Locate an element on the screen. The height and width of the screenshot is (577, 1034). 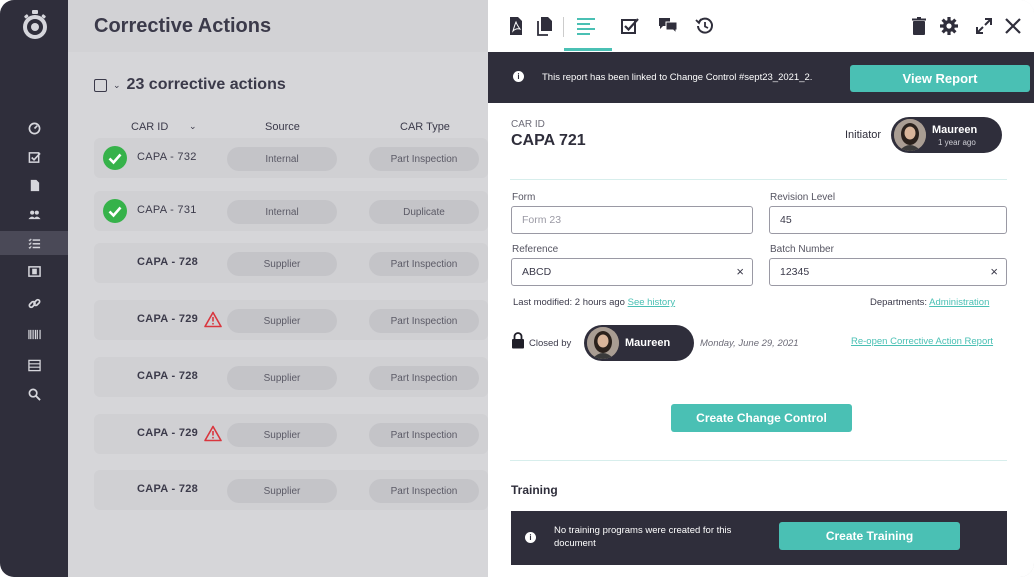
nav-corrective-actions is located at coordinates (34, 243).